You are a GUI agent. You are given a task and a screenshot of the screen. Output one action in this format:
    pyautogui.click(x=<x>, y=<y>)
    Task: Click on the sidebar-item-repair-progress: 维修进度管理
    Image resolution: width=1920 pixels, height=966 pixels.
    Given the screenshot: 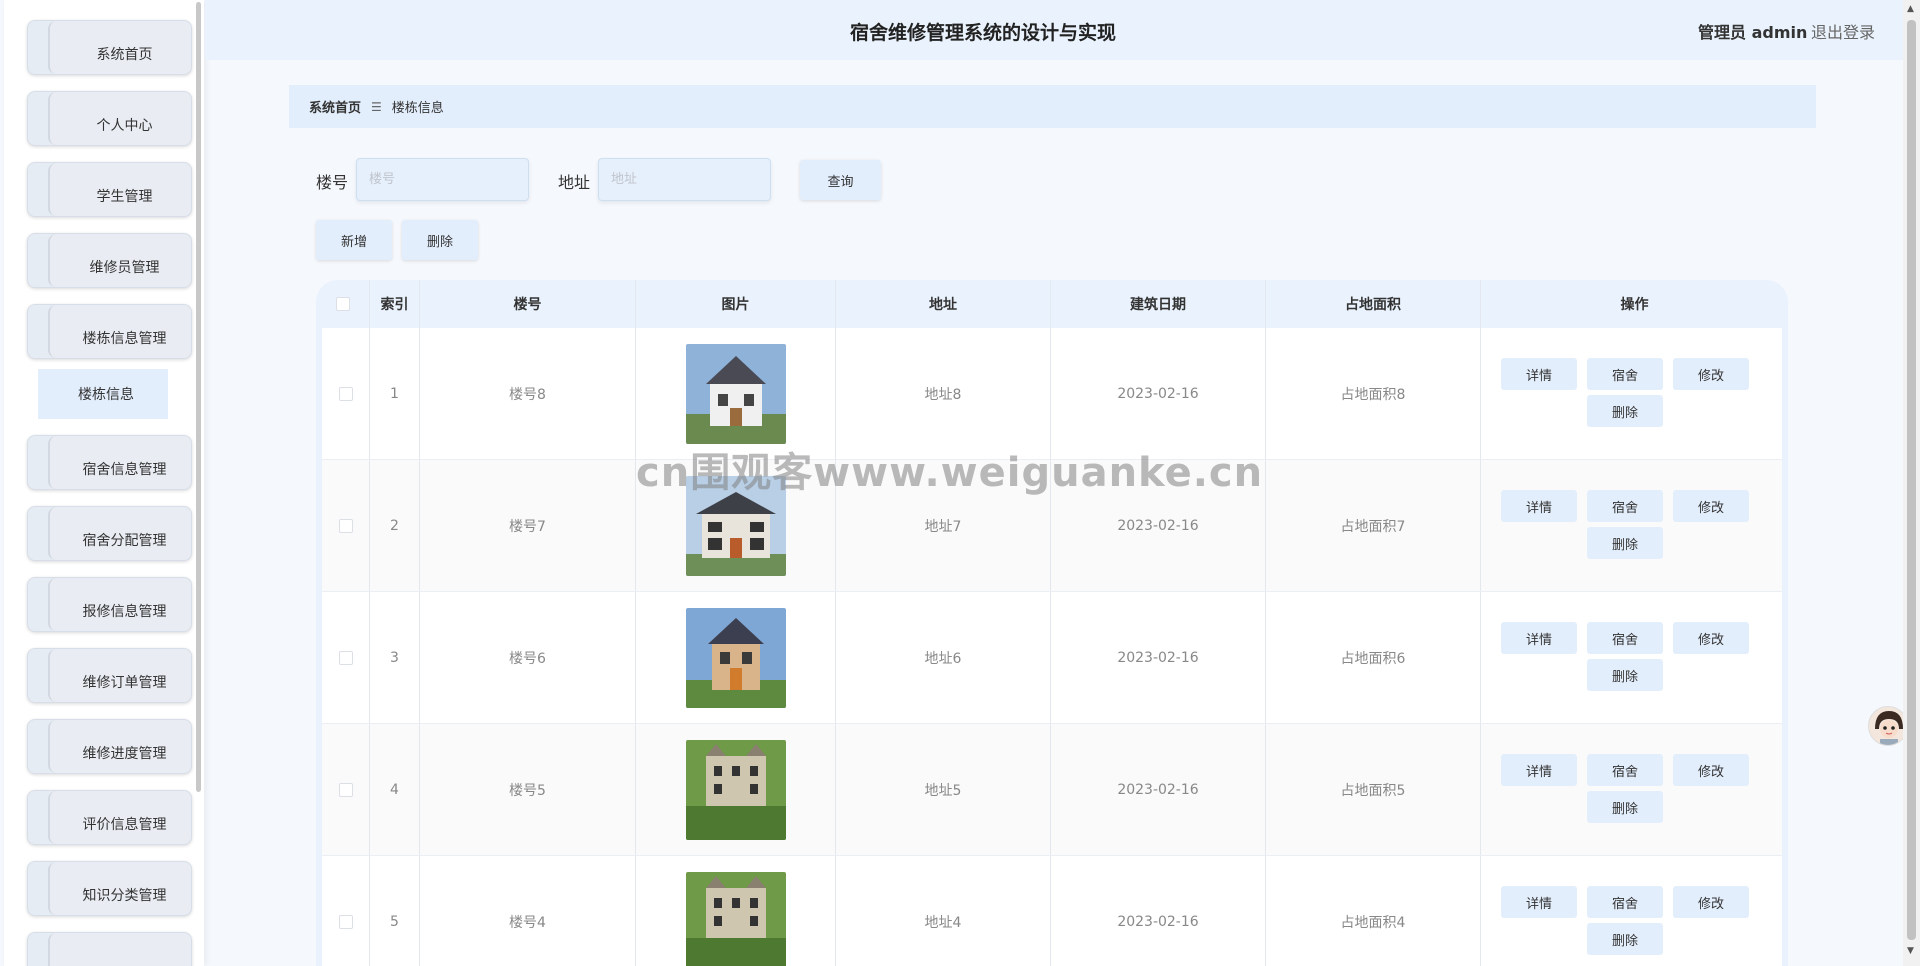 What is the action you would take?
    pyautogui.click(x=109, y=746)
    